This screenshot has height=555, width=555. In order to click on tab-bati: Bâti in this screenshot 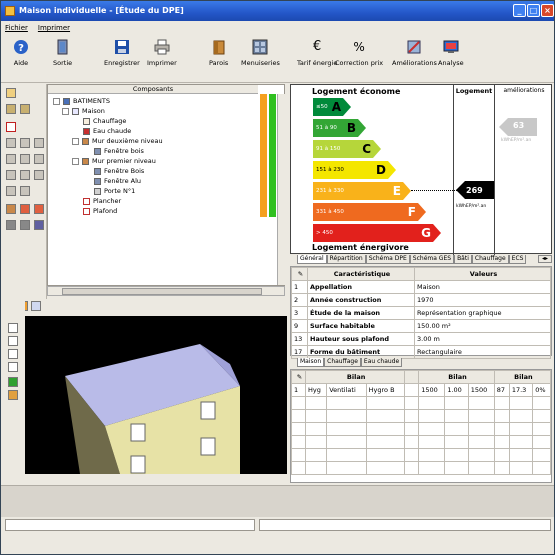, I will do `click(463, 259)`.